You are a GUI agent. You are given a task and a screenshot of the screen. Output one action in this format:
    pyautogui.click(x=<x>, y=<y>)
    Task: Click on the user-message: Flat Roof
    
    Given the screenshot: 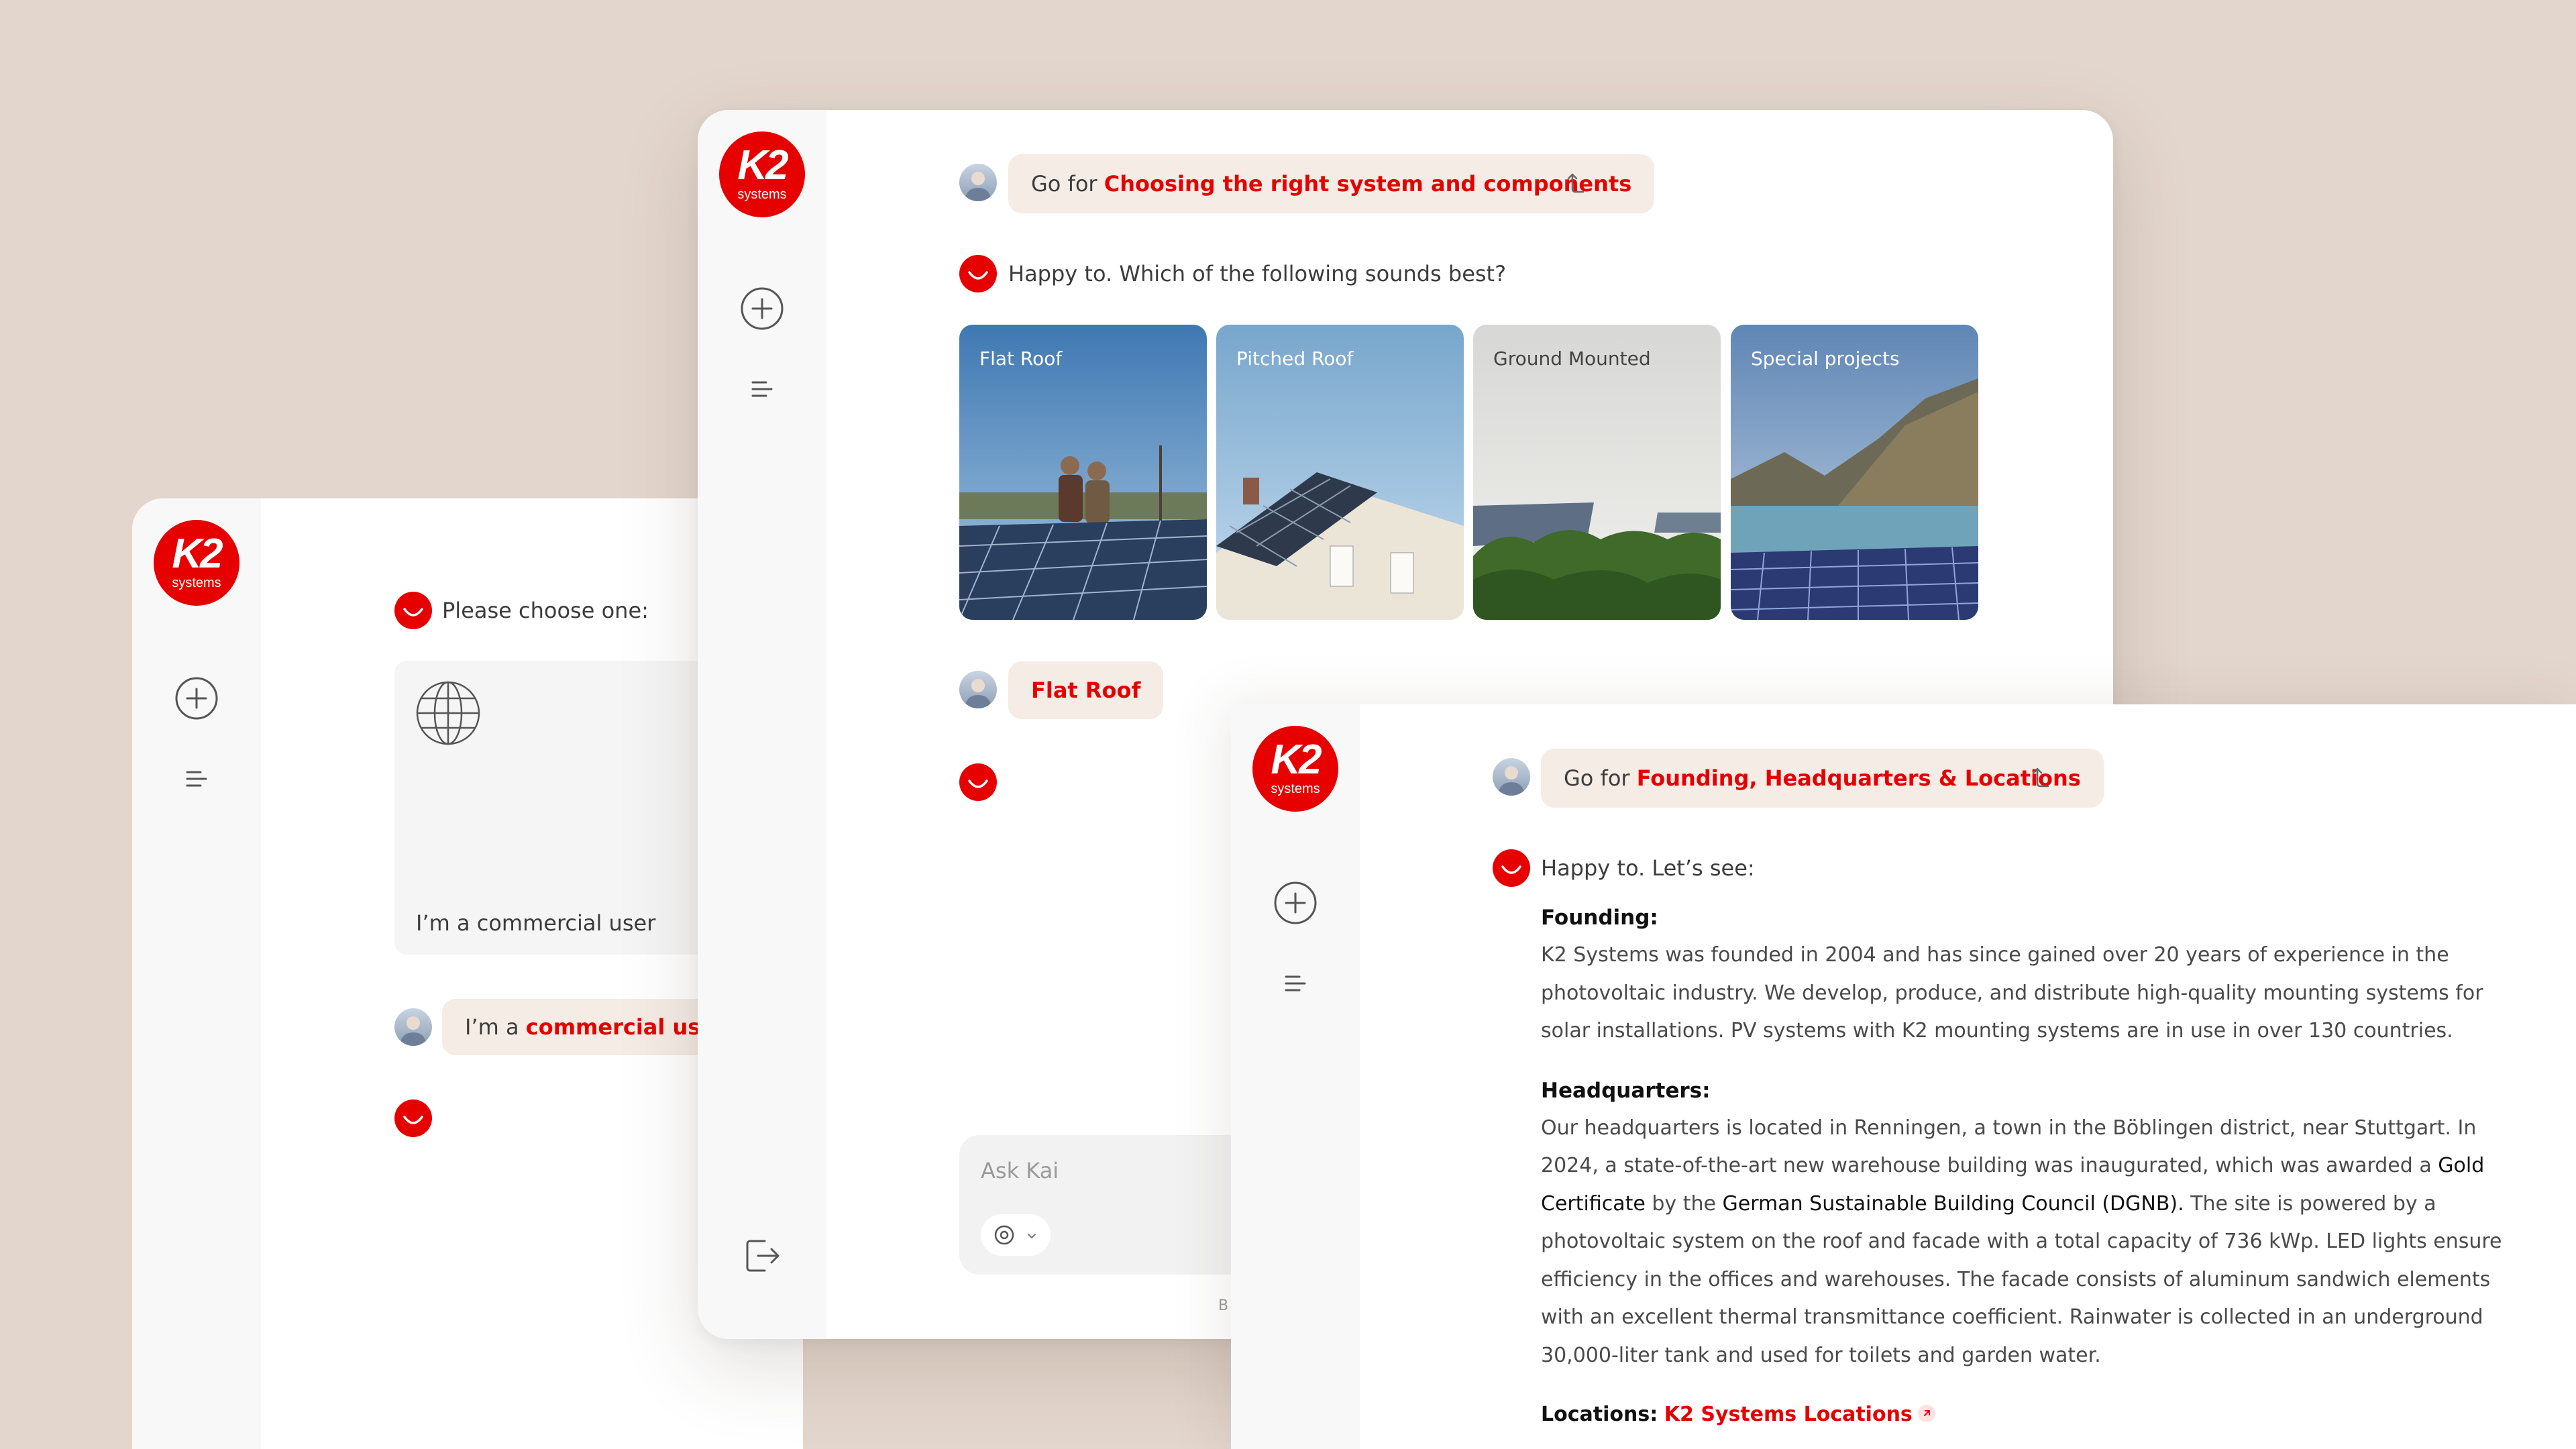 What is the action you would take?
    pyautogui.click(x=1086, y=690)
    